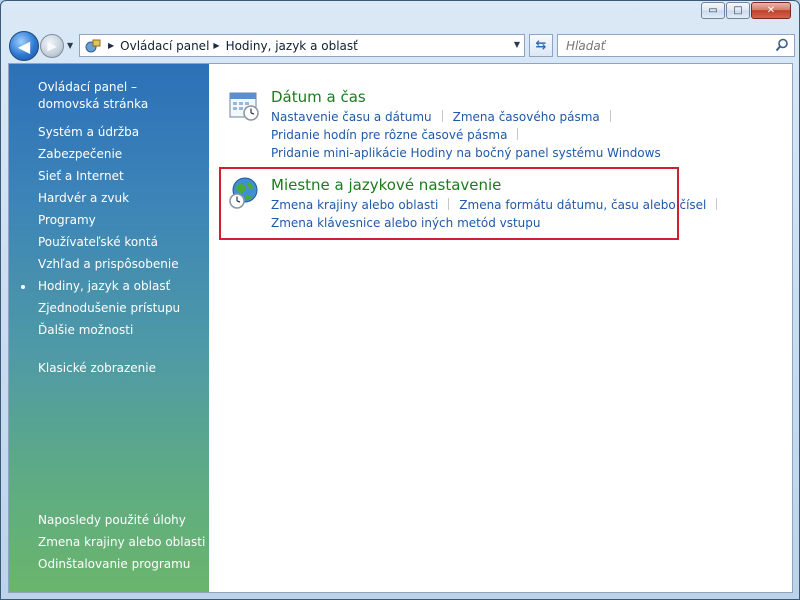  What do you see at coordinates (118, 96) in the screenshot?
I see `sidebar-home-link: Ovládací panel – domovská stránka` at bounding box center [118, 96].